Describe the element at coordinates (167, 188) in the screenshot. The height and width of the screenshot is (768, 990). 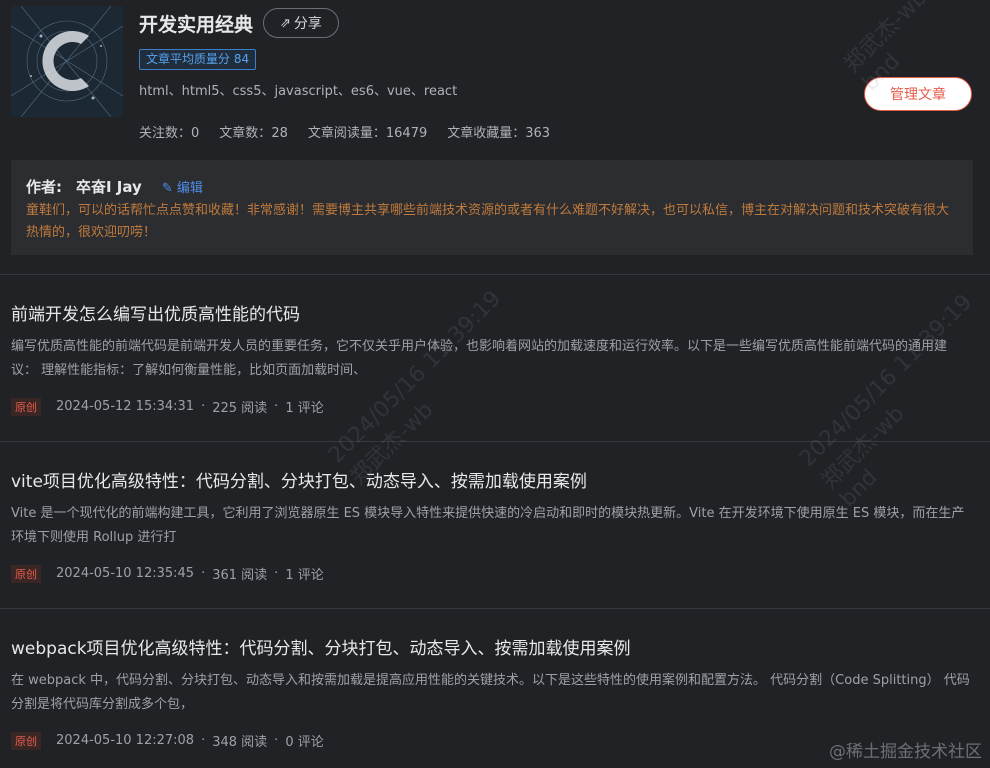
I see `pencil-icon: ✎` at that location.